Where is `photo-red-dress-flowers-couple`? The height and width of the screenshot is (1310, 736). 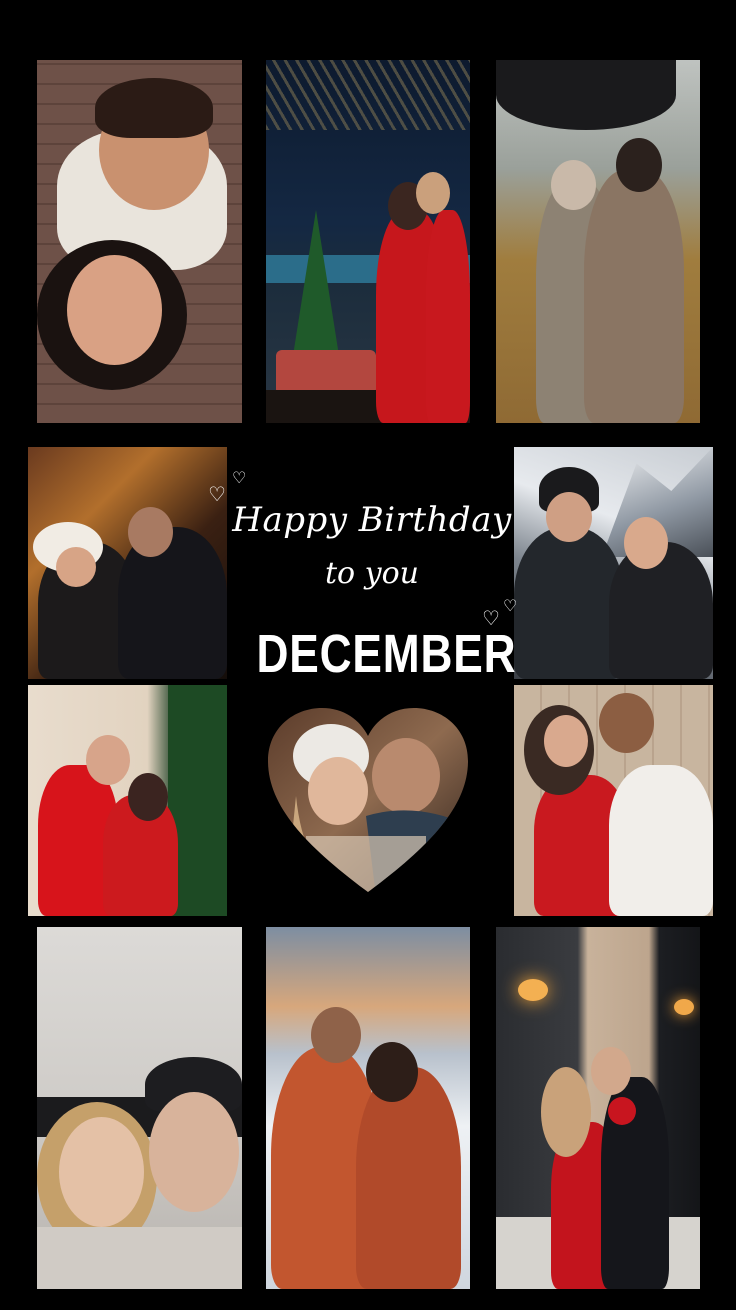 photo-red-dress-flowers-couple is located at coordinates (598, 1108).